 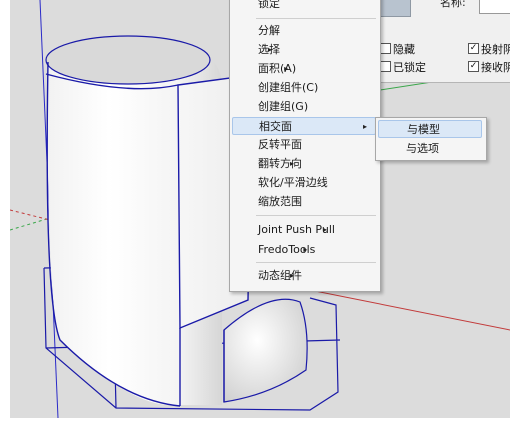 What do you see at coordinates (282, 230) in the screenshot?
I see `menu-item-joint-push-pull: Joint Push Pull ▸` at bounding box center [282, 230].